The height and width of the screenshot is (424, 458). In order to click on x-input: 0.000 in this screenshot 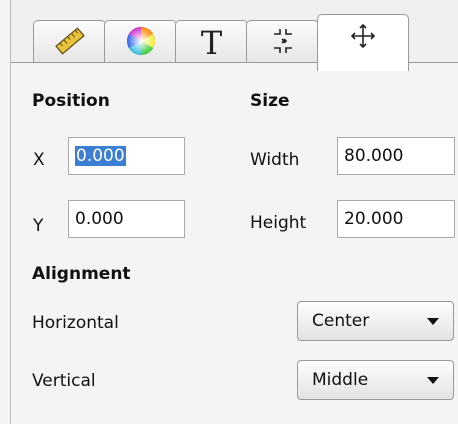, I will do `click(126, 156)`.